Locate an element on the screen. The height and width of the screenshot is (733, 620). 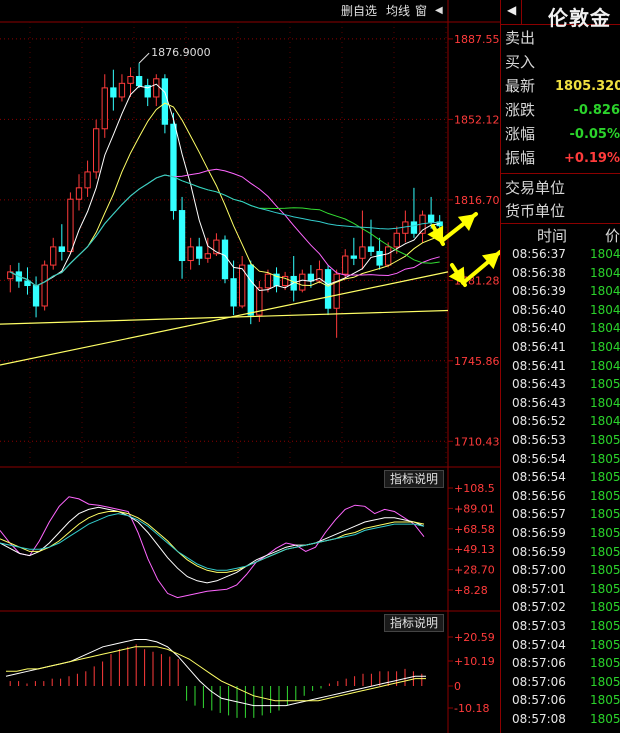
tick-row: 08:57:02 1805 is located at coordinates (560, 607).